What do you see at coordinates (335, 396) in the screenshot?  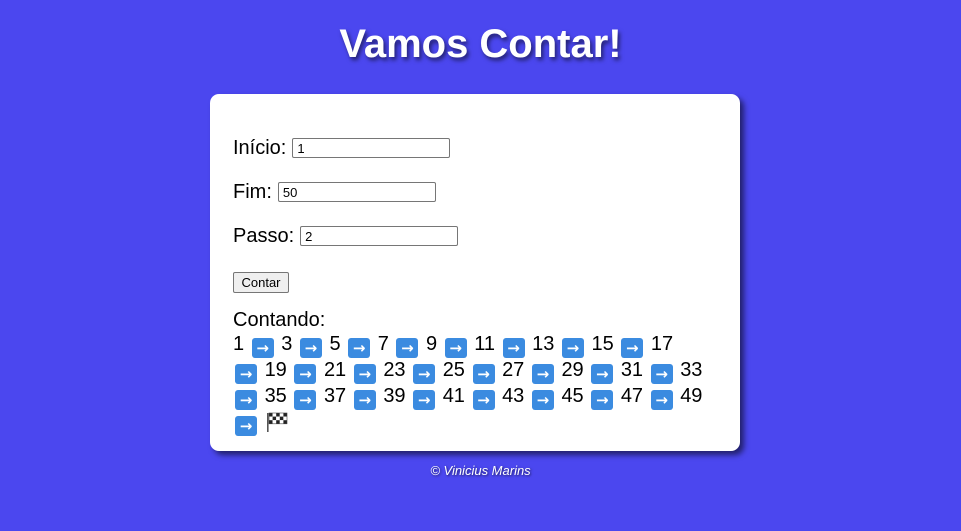 I see `count-number: 37` at bounding box center [335, 396].